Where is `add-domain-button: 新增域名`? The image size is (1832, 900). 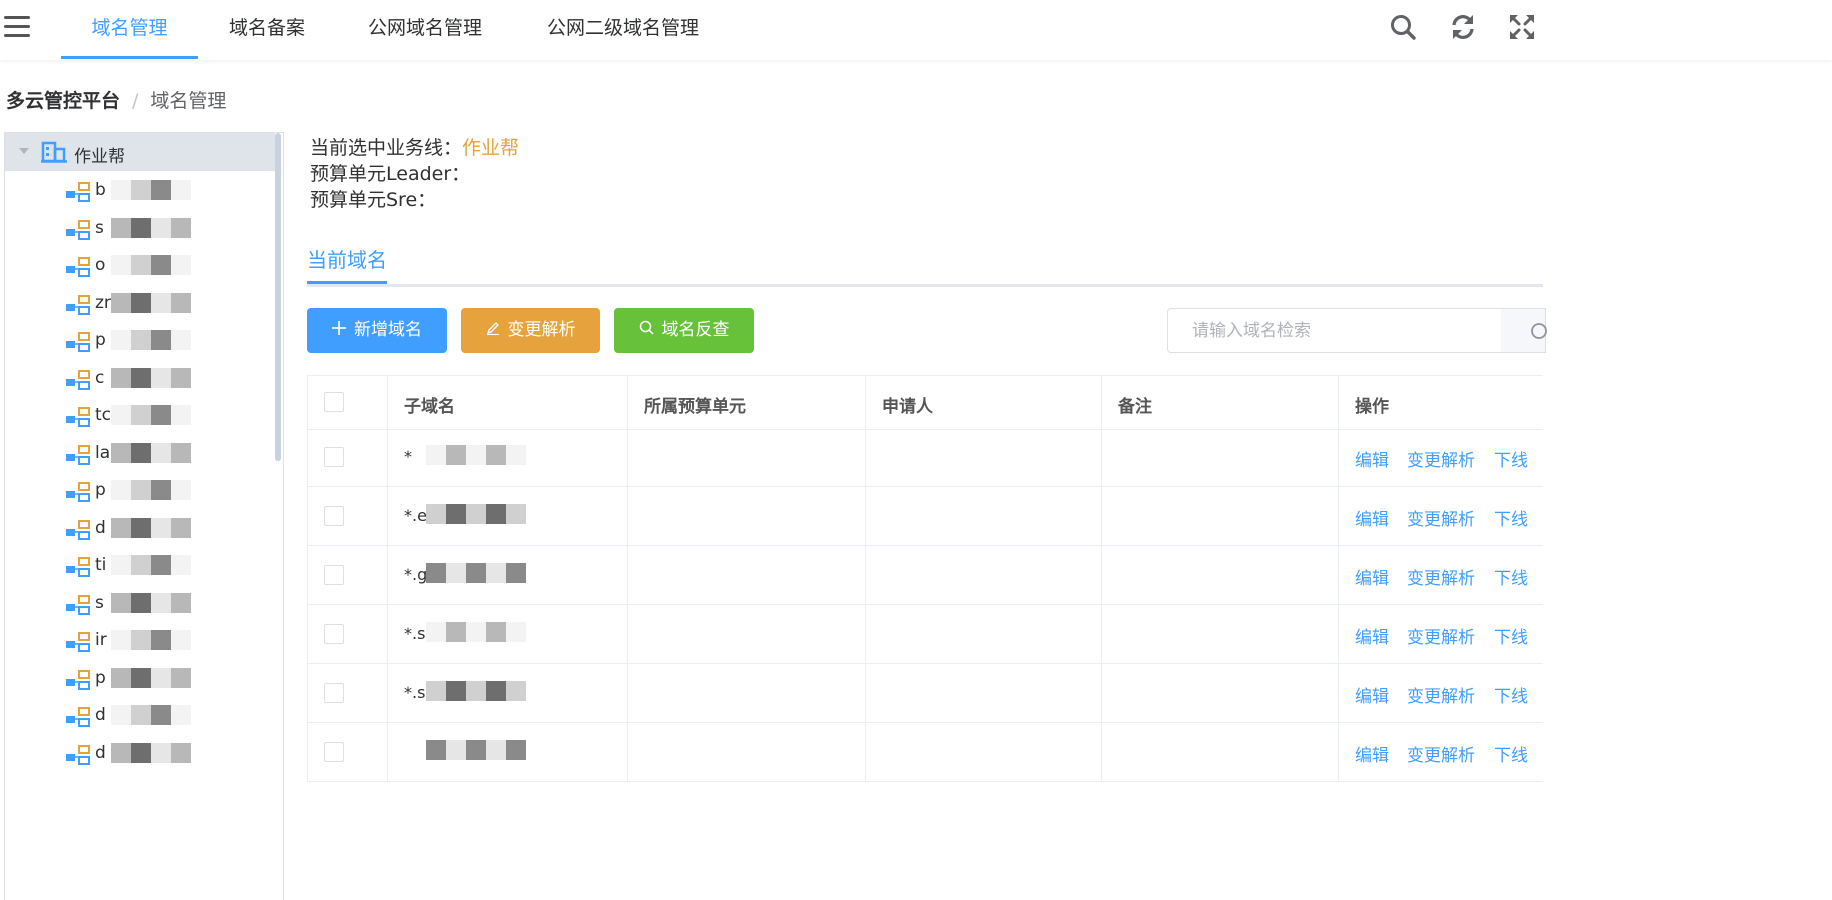 add-domain-button: 新增域名 is located at coordinates (377, 330).